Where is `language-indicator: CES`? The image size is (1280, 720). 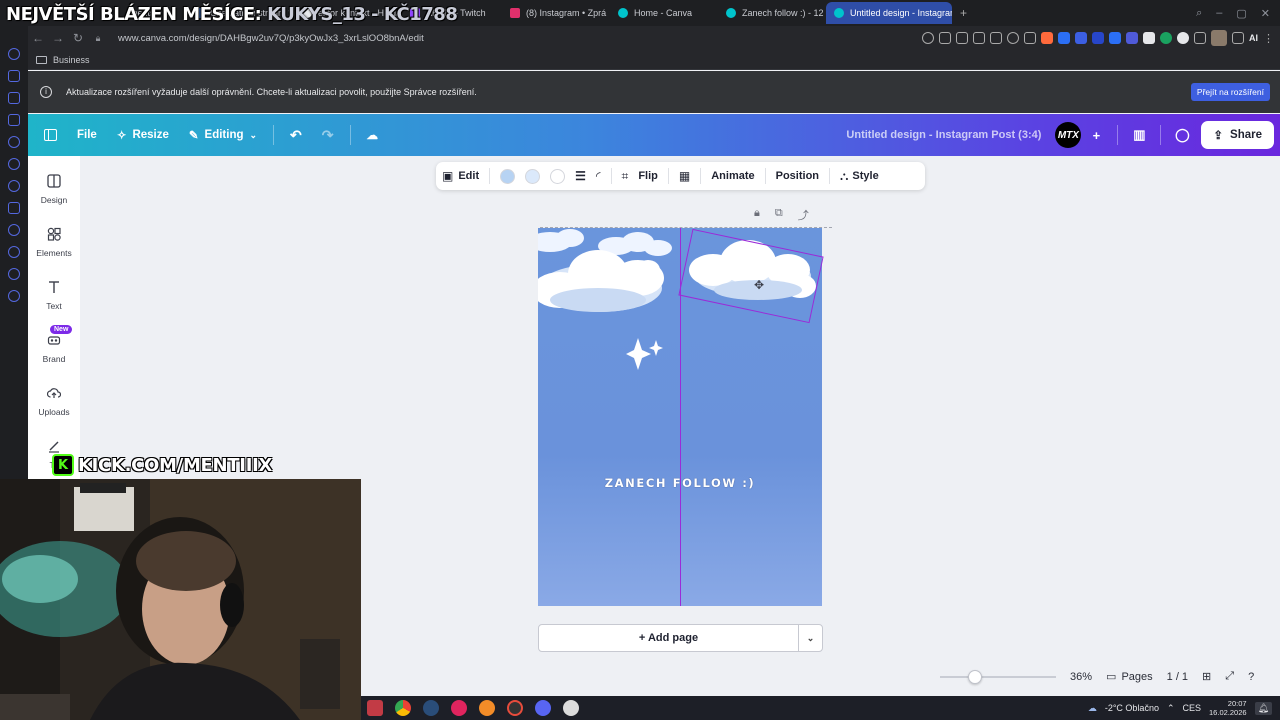
language-indicator: CES is located at coordinates (1192, 708).